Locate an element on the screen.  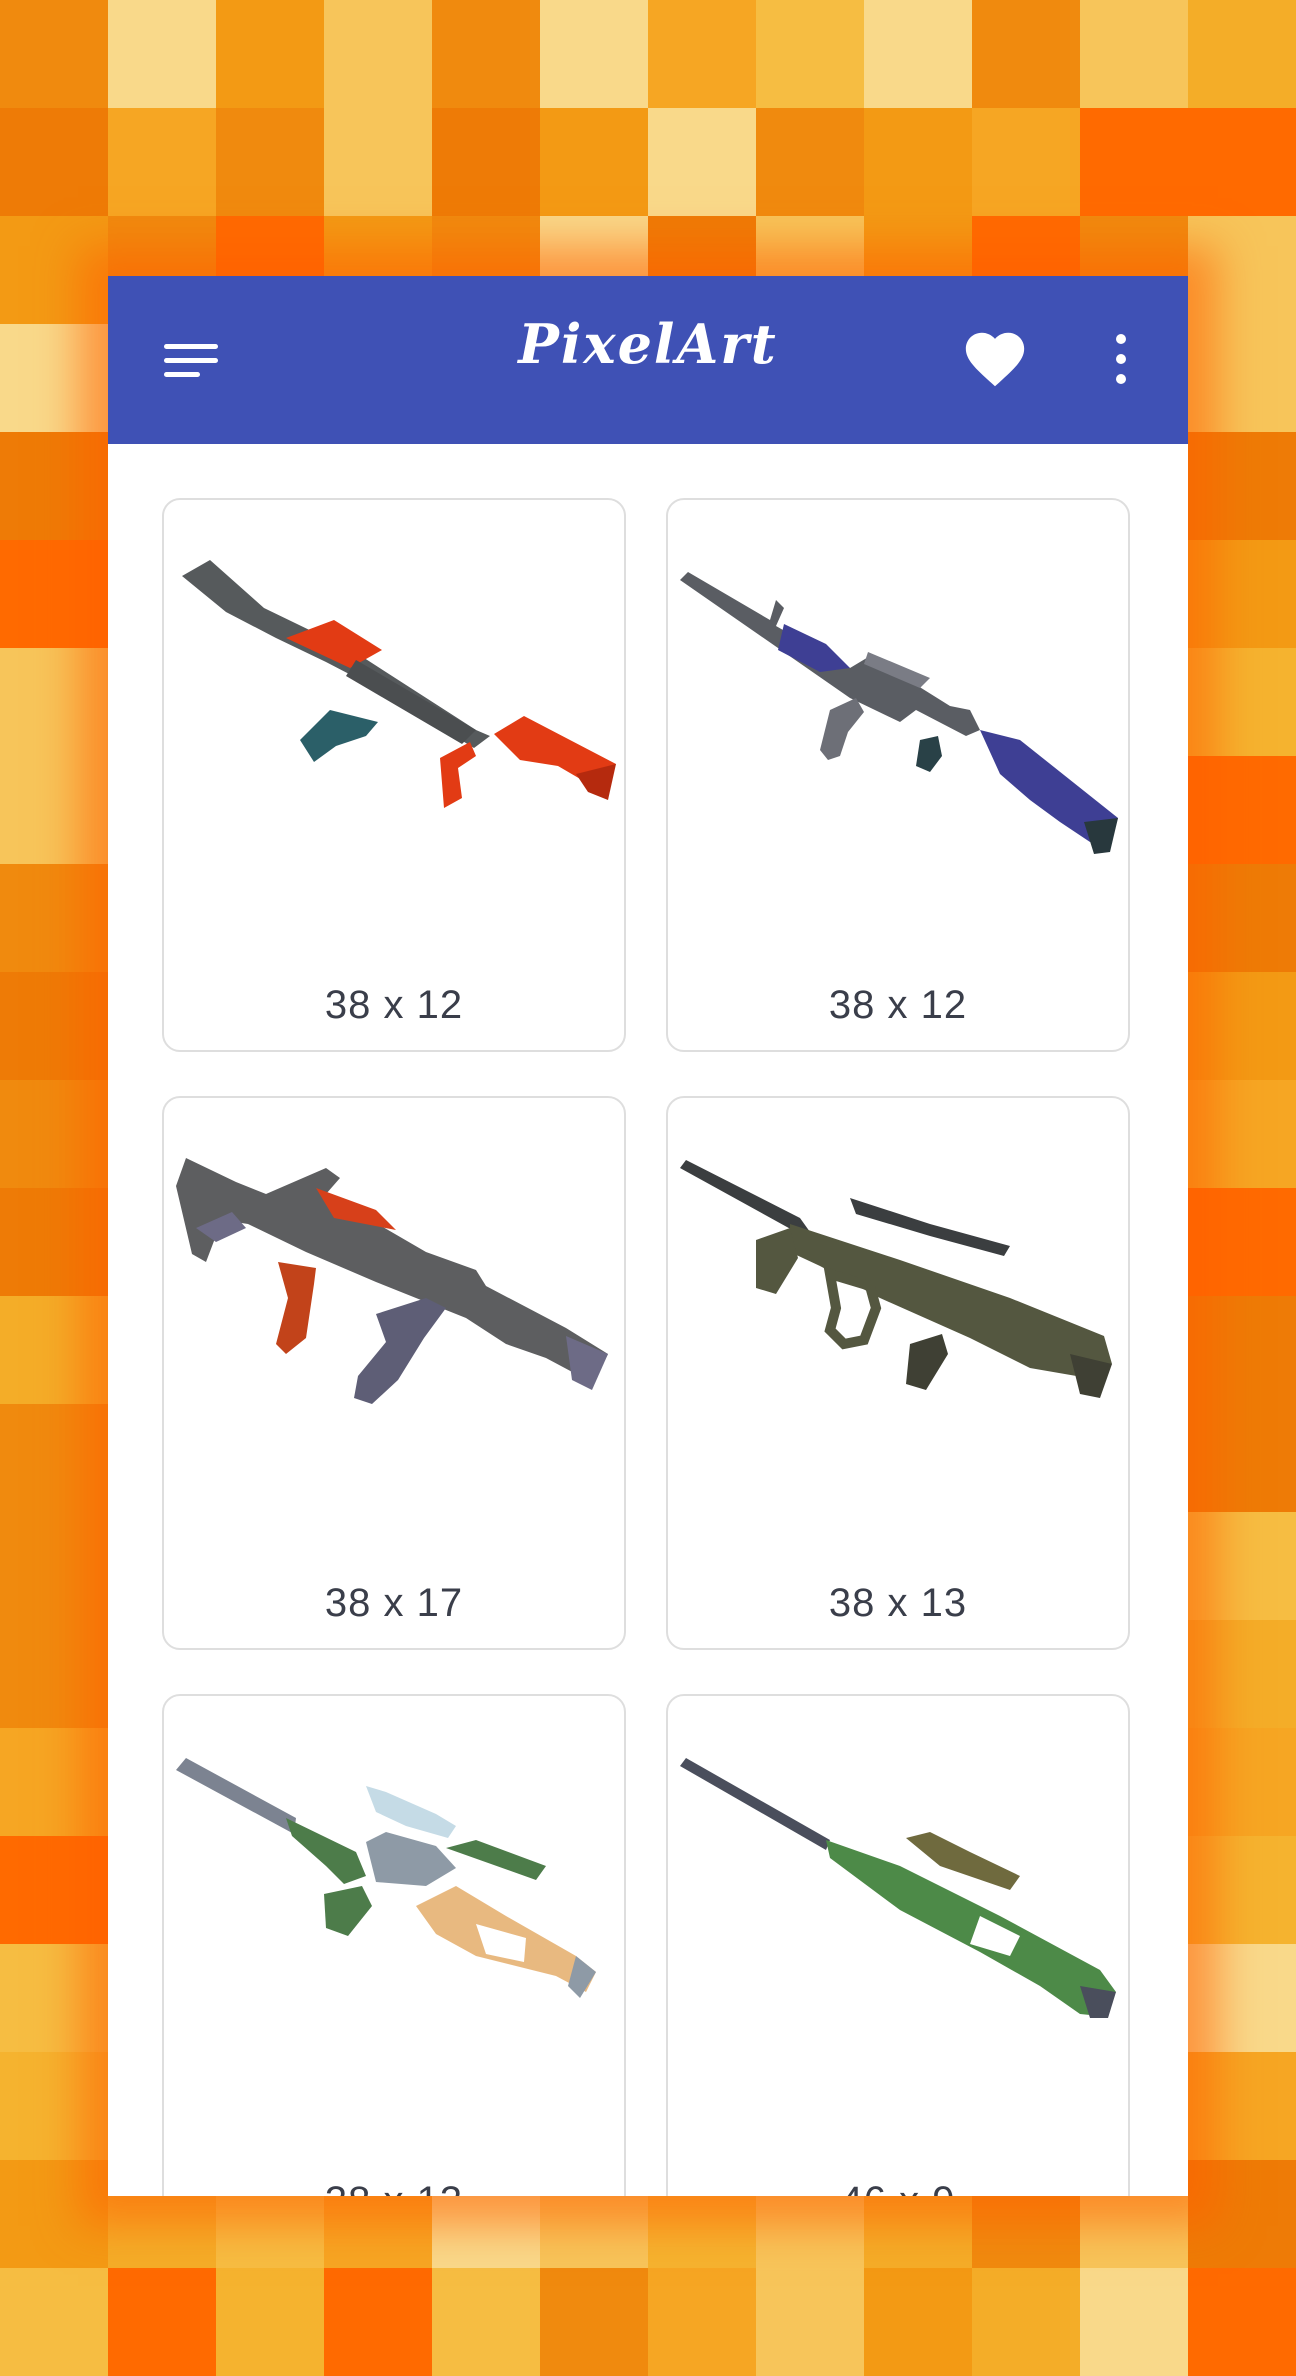
artwork-card: 46 x 9 is located at coordinates (898, 1945).